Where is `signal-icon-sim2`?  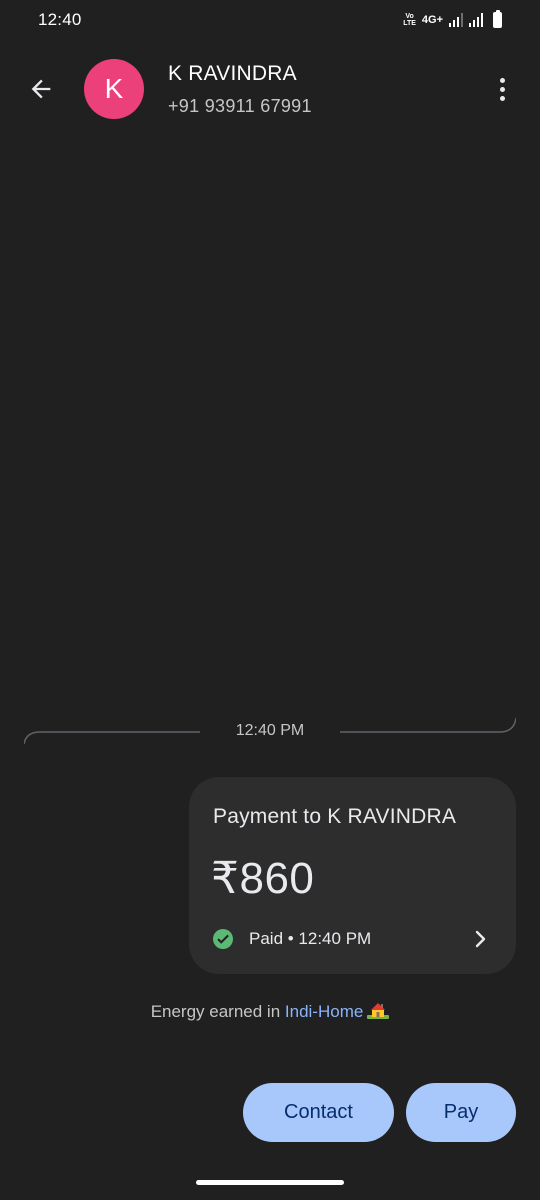 signal-icon-sim2 is located at coordinates (476, 20).